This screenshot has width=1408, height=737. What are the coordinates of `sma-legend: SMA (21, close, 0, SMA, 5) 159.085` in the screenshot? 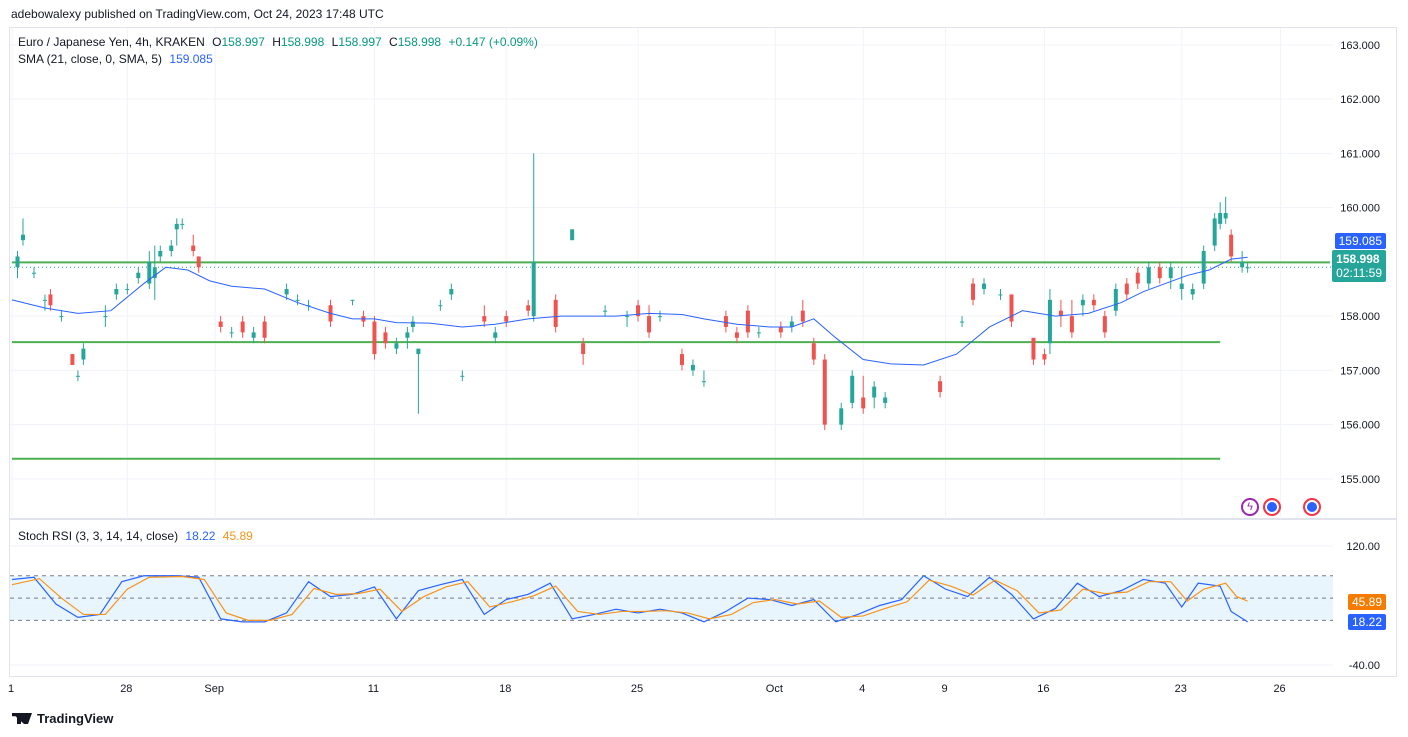 It's located at (117, 59).